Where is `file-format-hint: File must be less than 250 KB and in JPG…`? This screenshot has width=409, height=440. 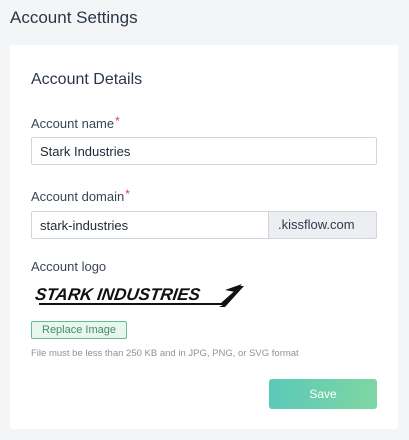 file-format-hint: File must be less than 250 KB and in JPG… is located at coordinates (165, 353).